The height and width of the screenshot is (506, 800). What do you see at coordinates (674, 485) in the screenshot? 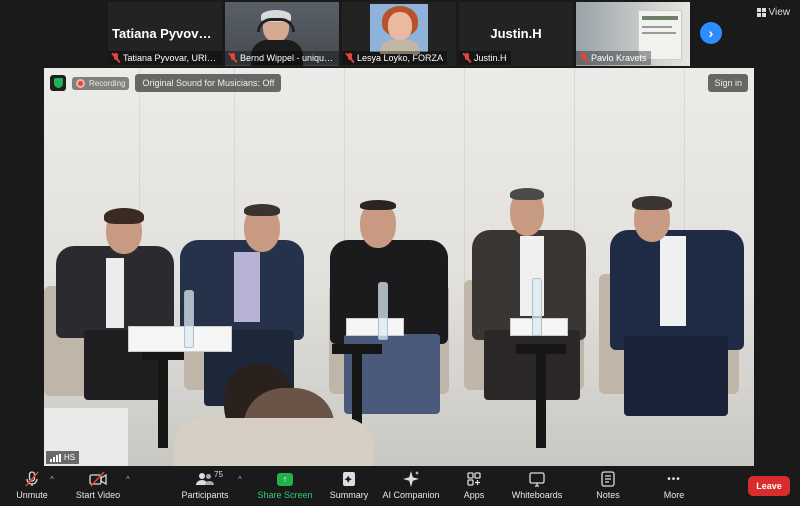
I see `more-button: ••• More` at bounding box center [674, 485].